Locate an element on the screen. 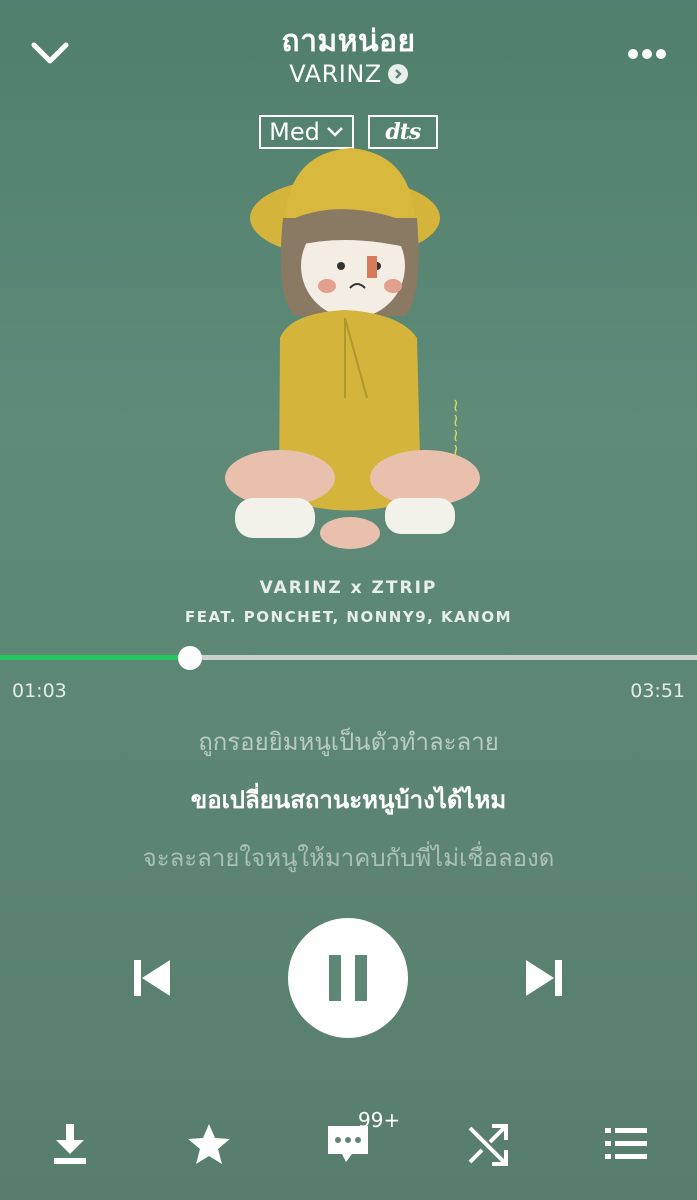 The height and width of the screenshot is (1200, 697). shuffle-button is located at coordinates (488, 1144).